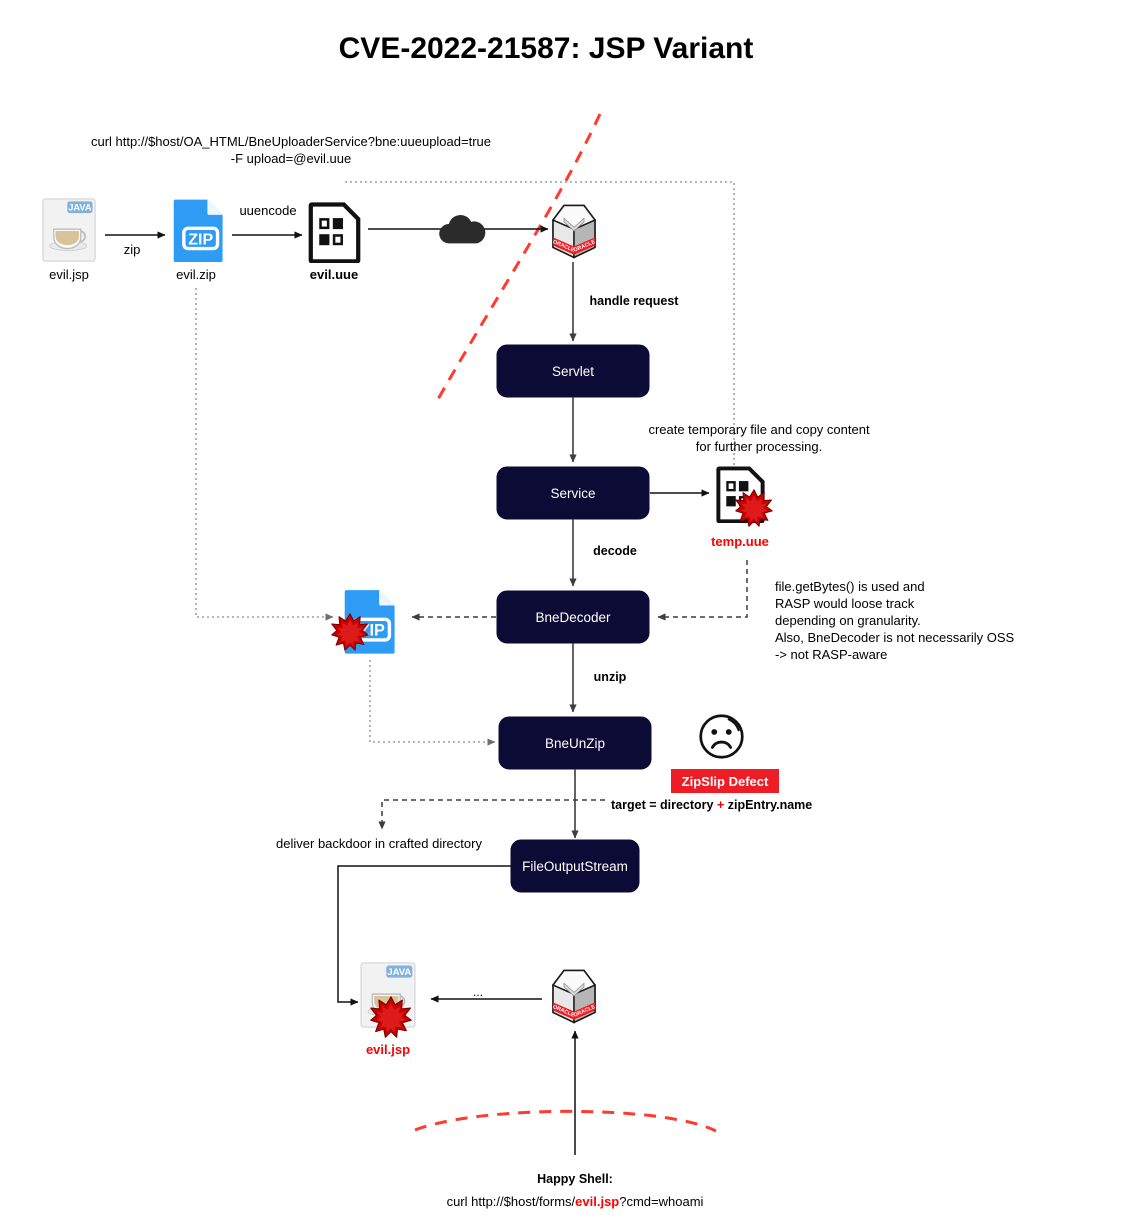 The image size is (1144, 1224). I want to click on rasp-note-line5: -> not RASP-aware, so click(831, 654).